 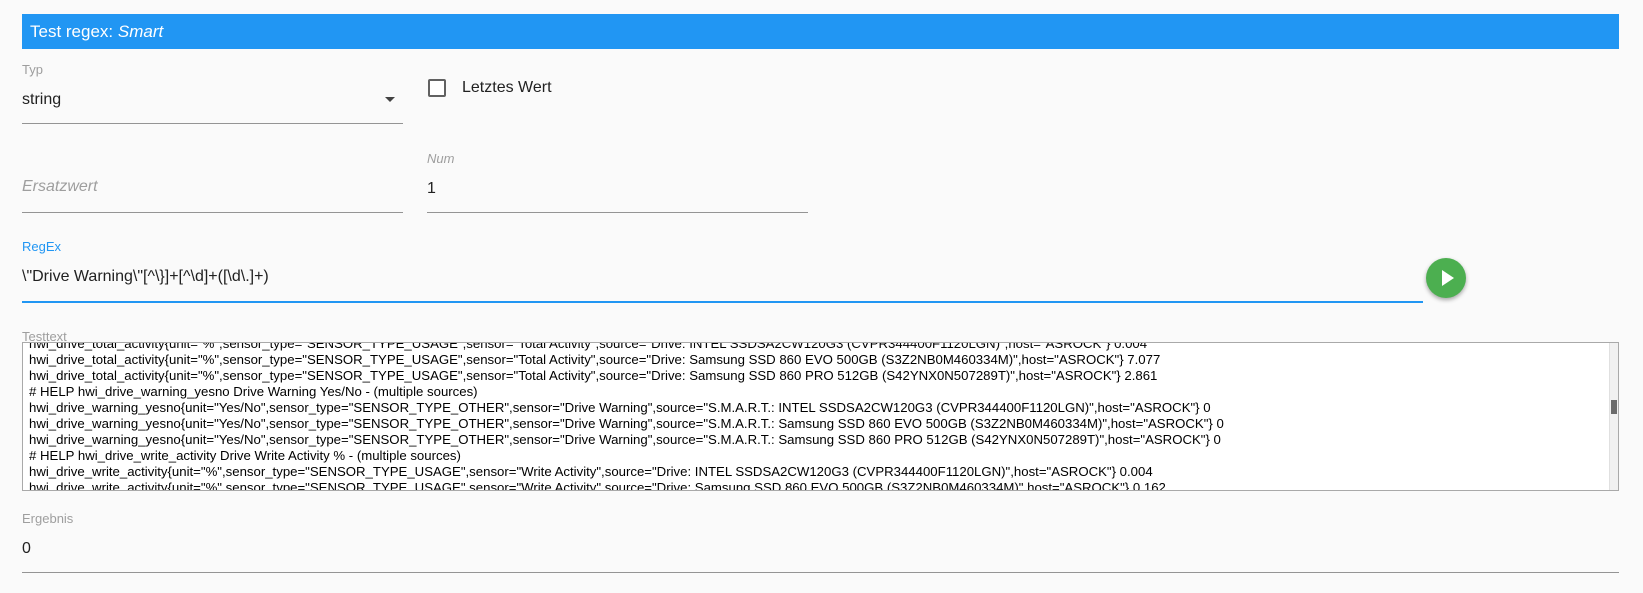 What do you see at coordinates (212, 123) in the screenshot?
I see `typ-underline` at bounding box center [212, 123].